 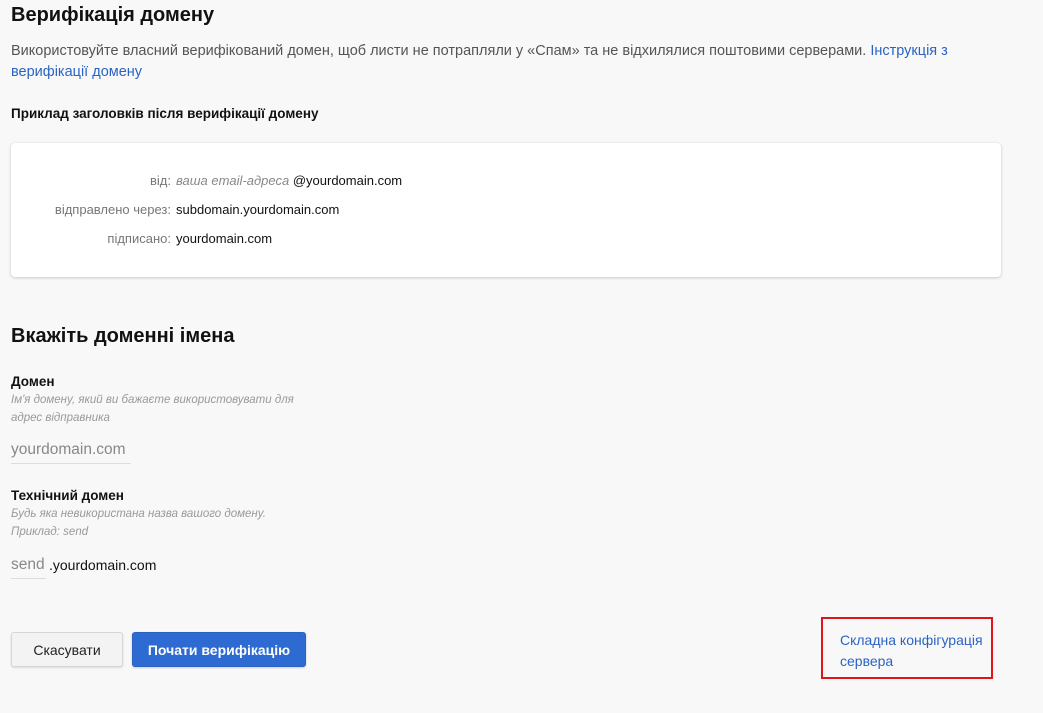 I want to click on signed-label: підписано:, so click(x=139, y=238).